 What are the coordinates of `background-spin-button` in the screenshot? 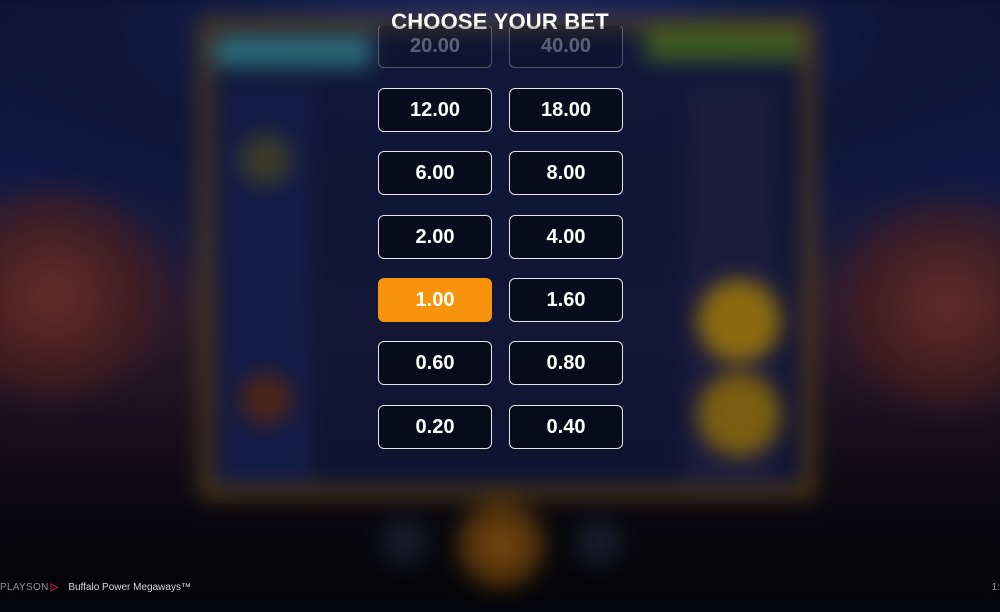 It's located at (501, 544).